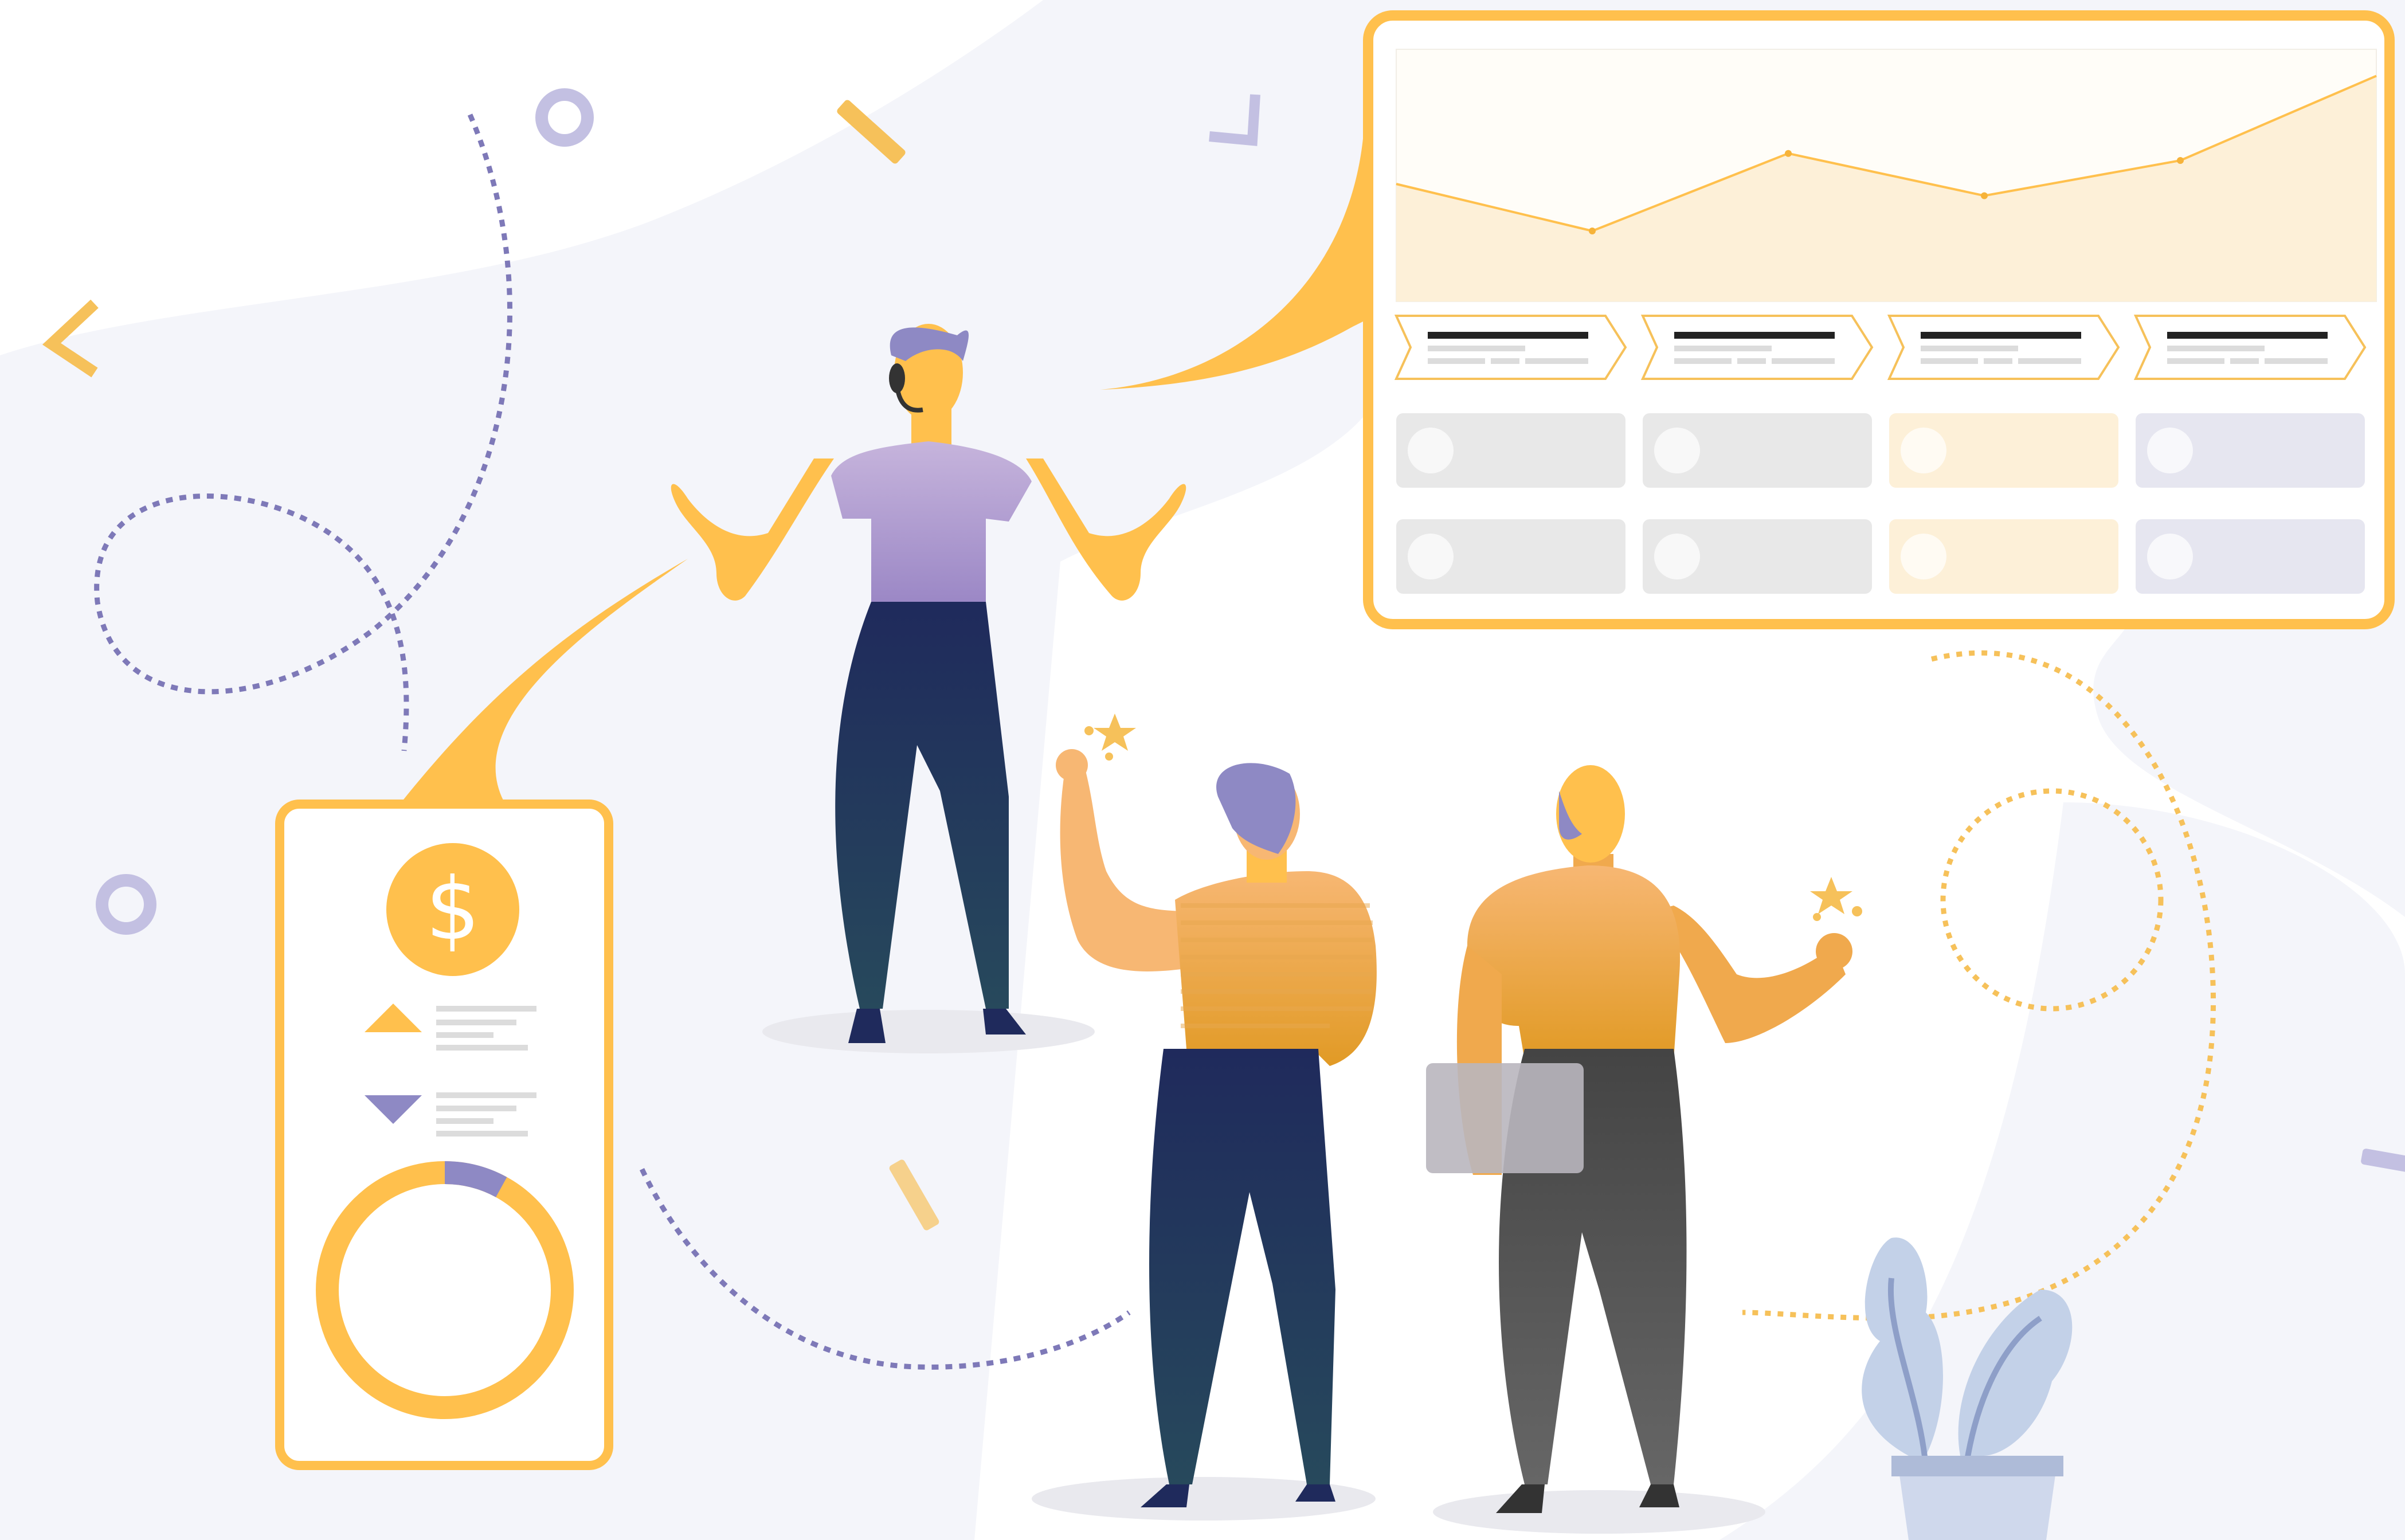 The image size is (2405, 1540). Describe the element at coordinates (453, 909) in the screenshot. I see `dollar-coin-icon: $` at that location.